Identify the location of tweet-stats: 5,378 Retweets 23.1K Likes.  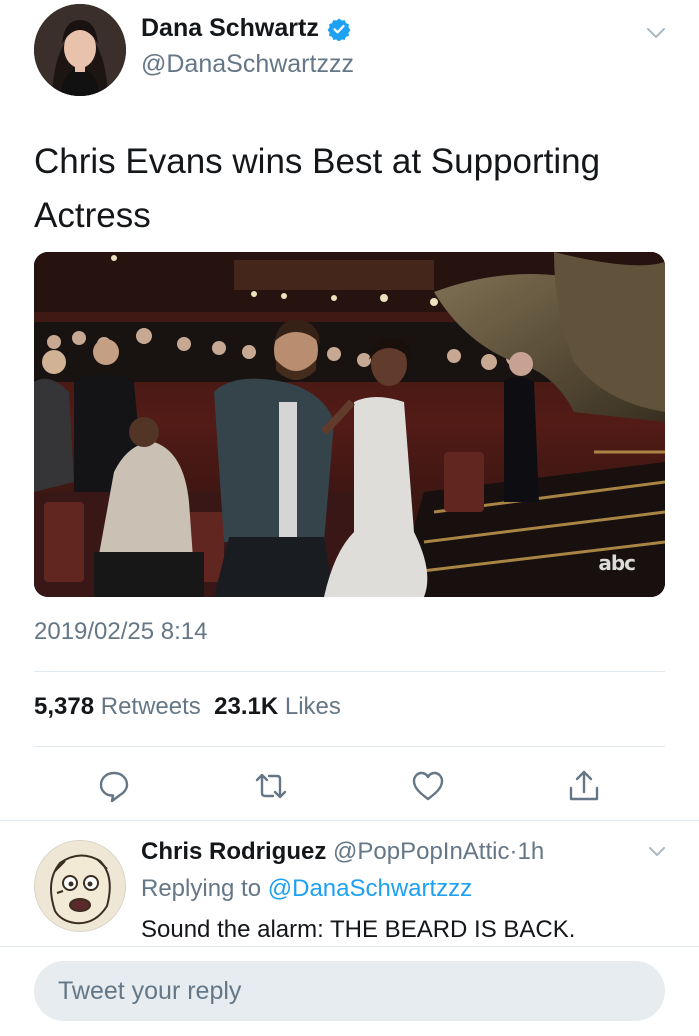
(187, 707).